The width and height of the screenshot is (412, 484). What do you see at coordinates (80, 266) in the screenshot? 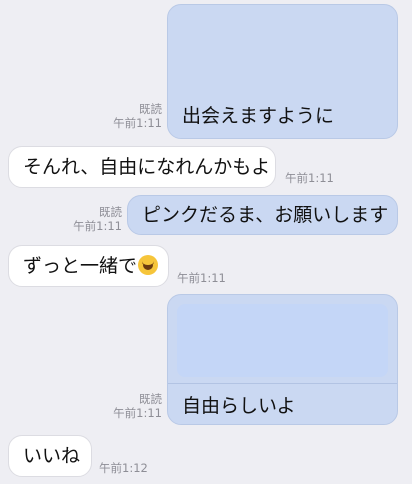
I see `message-text: ずっと一緒で` at bounding box center [80, 266].